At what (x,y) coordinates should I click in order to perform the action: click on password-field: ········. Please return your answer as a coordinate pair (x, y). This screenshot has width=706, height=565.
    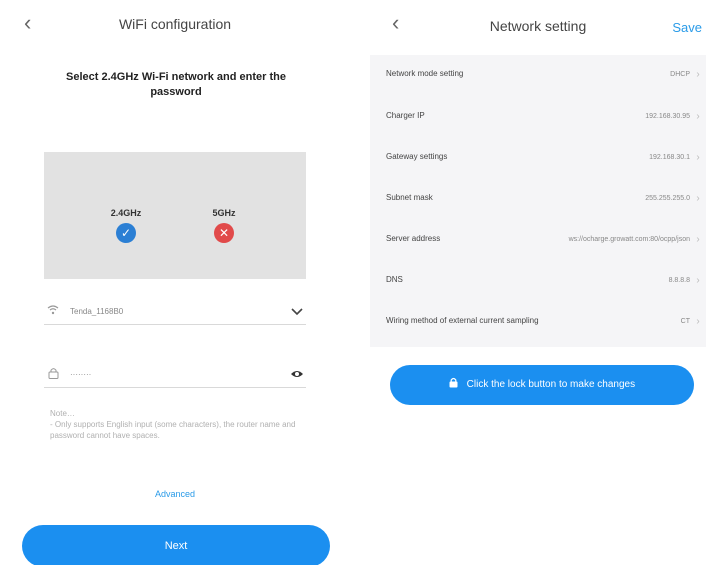
    Looking at the image, I should click on (175, 375).